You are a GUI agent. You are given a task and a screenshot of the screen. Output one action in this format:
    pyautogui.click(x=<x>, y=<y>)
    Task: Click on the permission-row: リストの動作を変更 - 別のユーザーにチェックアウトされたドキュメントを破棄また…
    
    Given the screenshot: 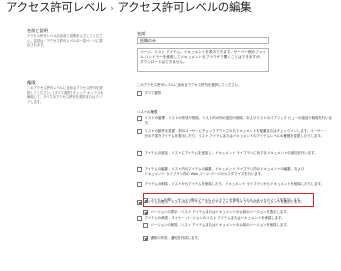 What is the action you would take?
    pyautogui.click(x=236, y=133)
    